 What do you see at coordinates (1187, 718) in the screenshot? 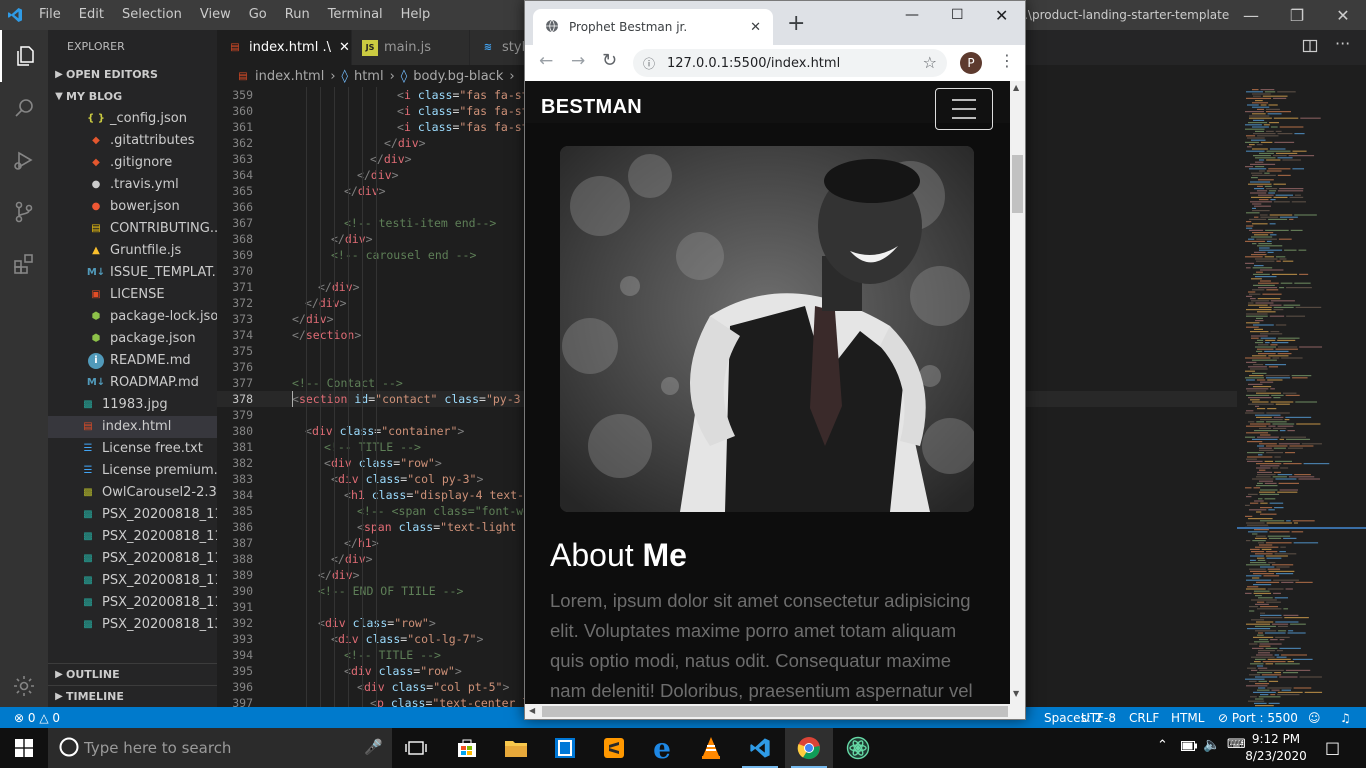
I see `language-status: HTML` at bounding box center [1187, 718].